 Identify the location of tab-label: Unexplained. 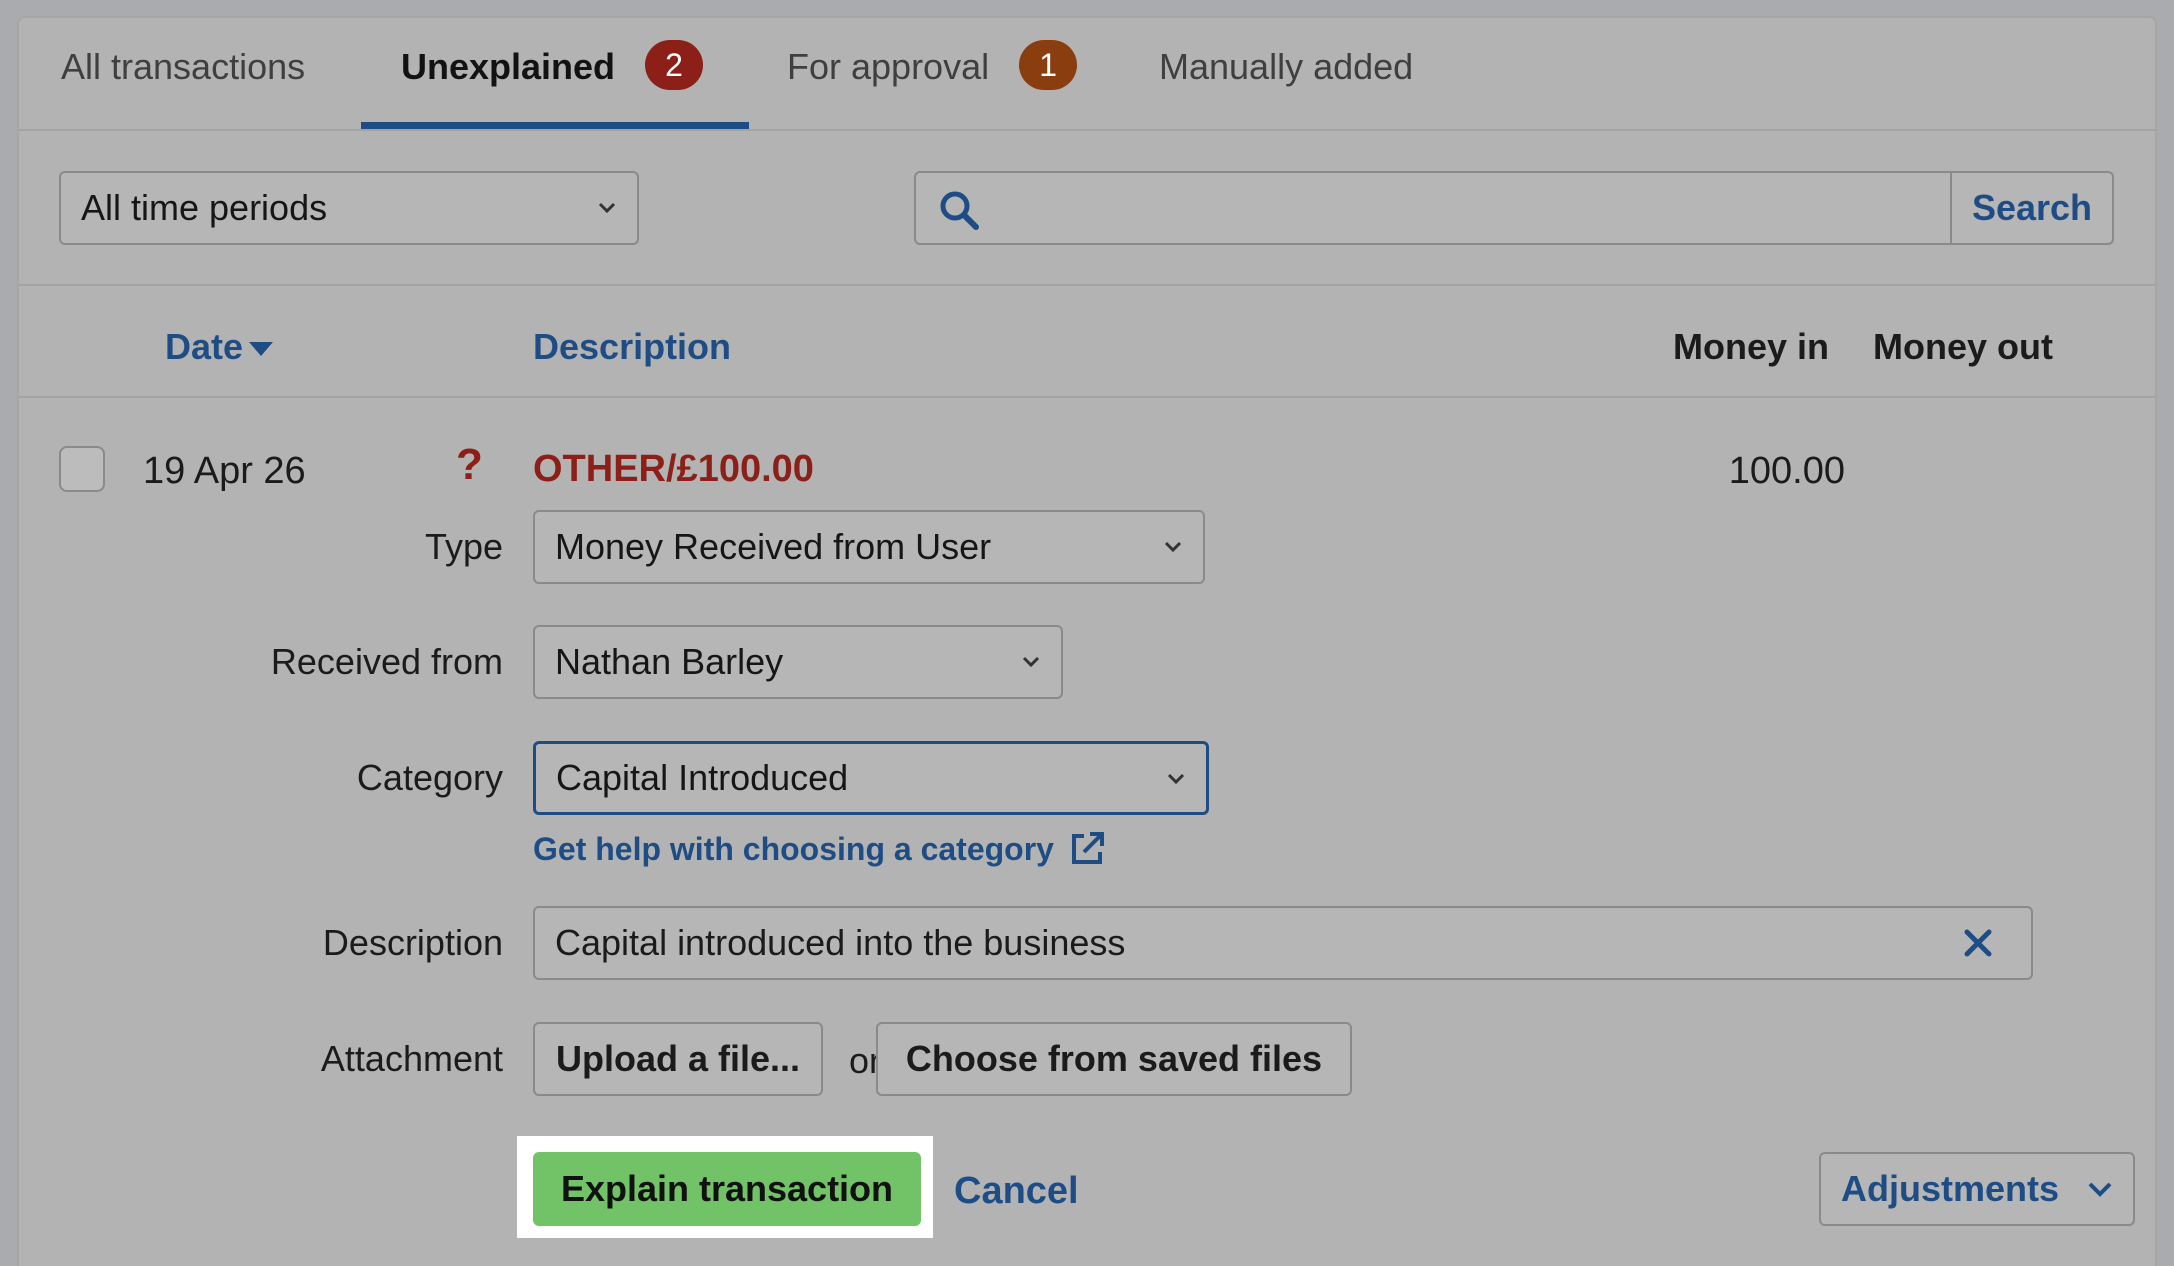
(508, 66).